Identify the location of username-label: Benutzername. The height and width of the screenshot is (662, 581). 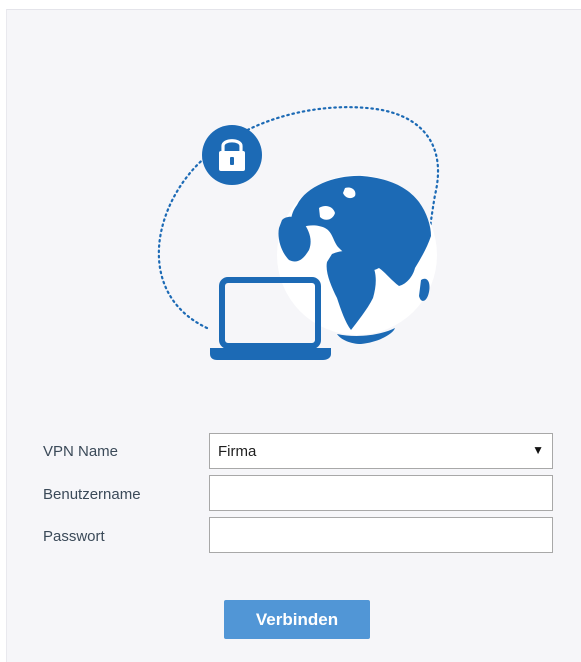
(92, 494).